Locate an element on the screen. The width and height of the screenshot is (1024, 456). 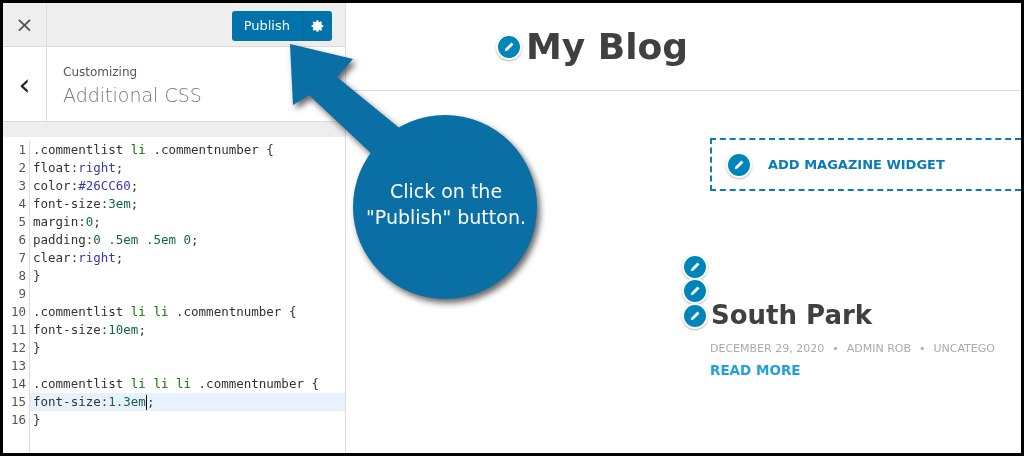
line-number: 8 is located at coordinates (21, 276).